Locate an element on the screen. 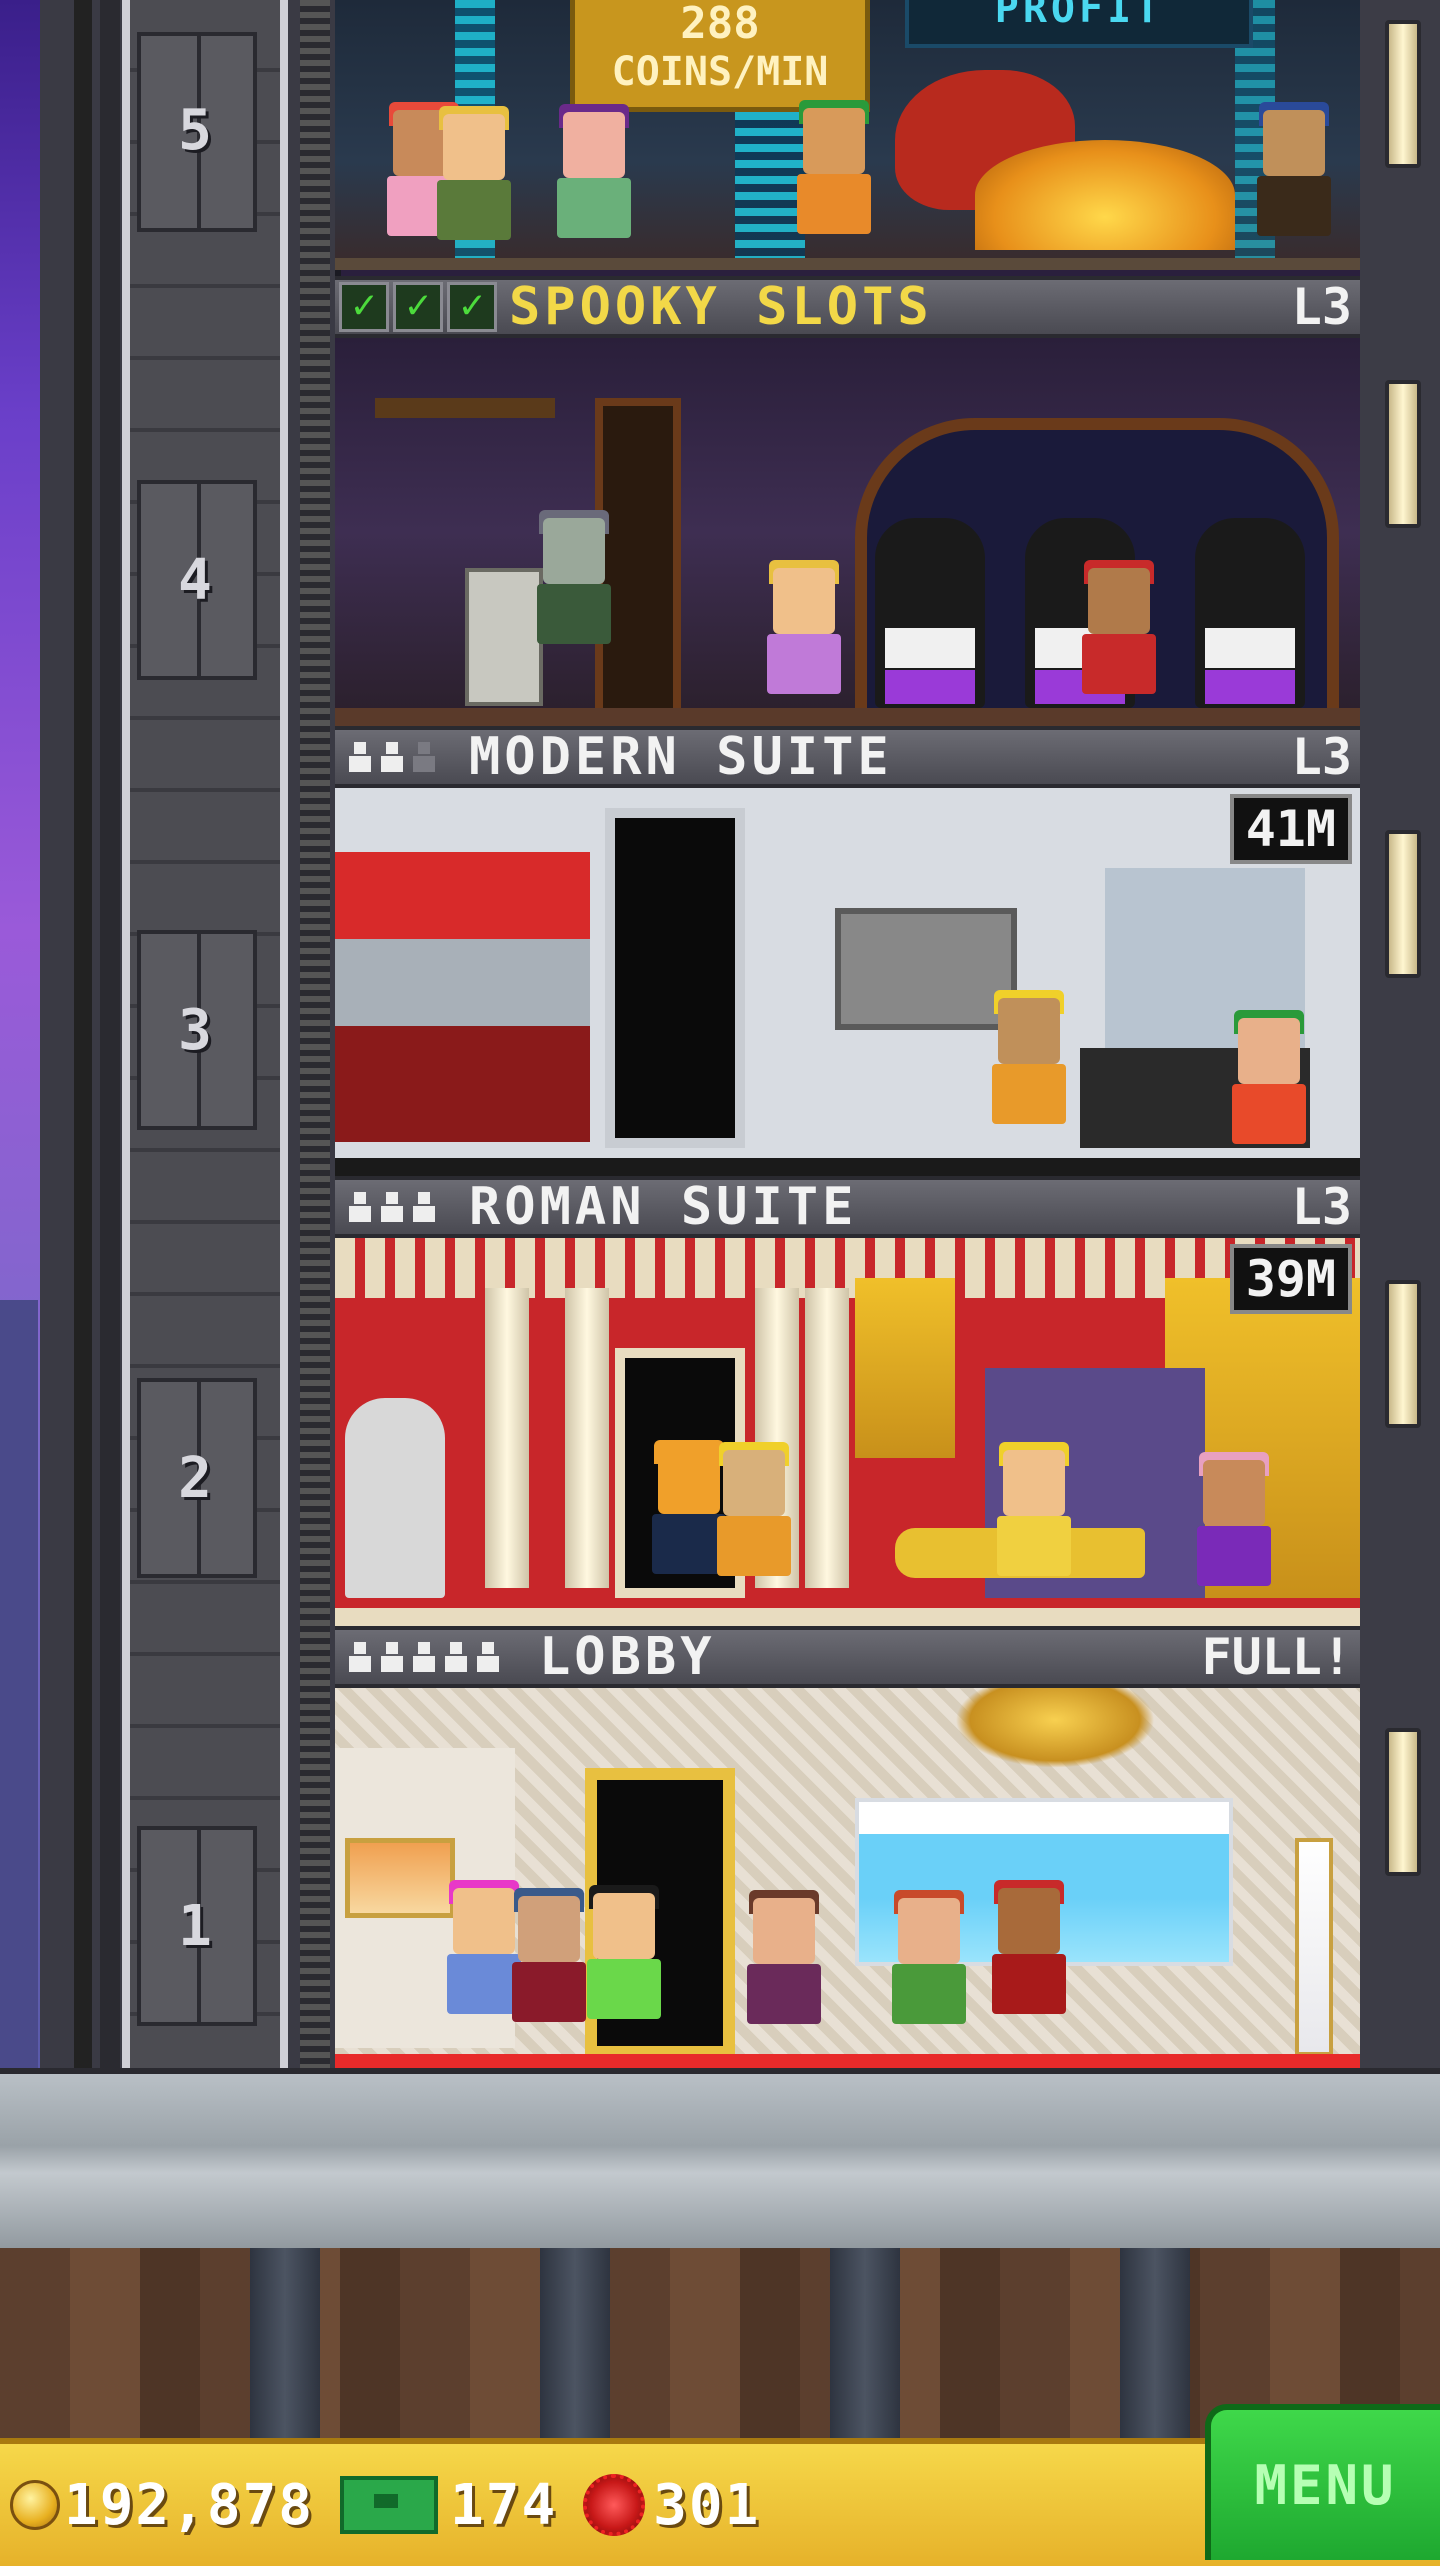  floor-2-room: 39M is located at coordinates (847, 1432).